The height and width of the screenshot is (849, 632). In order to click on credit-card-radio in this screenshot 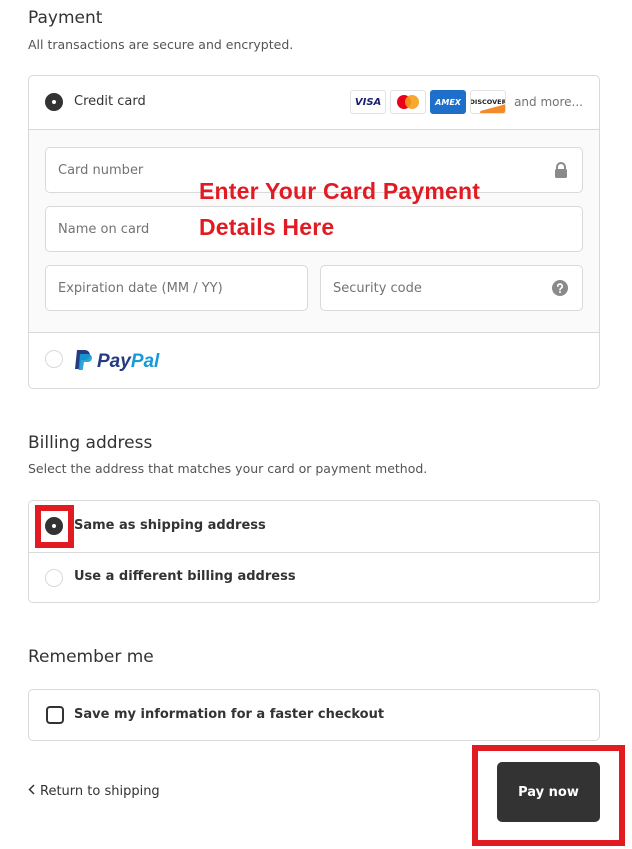, I will do `click(54, 102)`.